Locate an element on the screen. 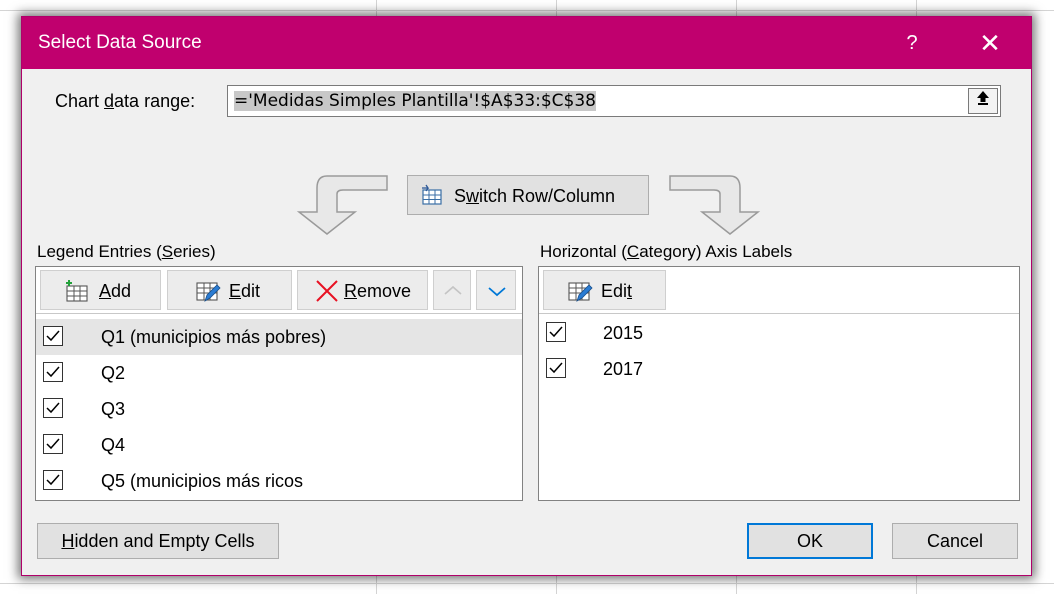  ok-button: OK is located at coordinates (810, 541).